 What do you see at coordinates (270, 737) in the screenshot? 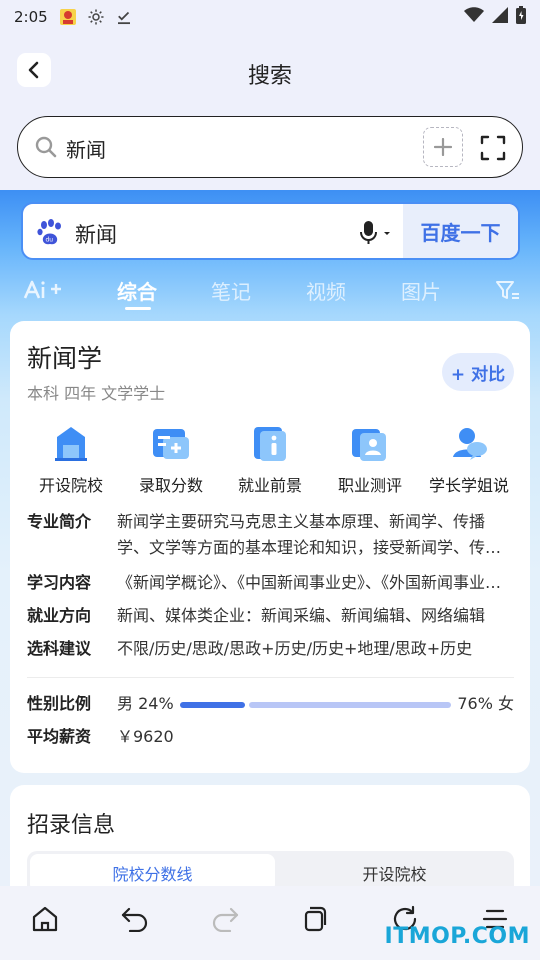
I see `average-salary-row: 平均薪资 ￥9620` at bounding box center [270, 737].